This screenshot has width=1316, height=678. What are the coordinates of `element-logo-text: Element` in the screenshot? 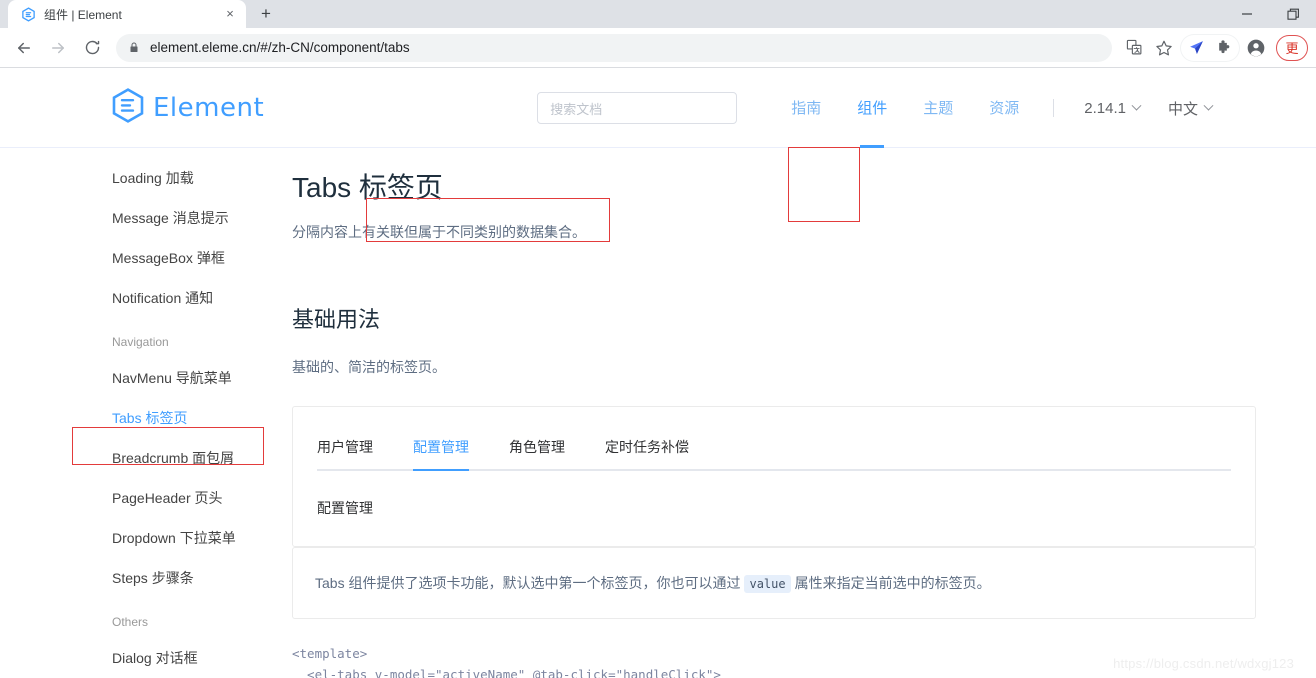 It's located at (209, 108).